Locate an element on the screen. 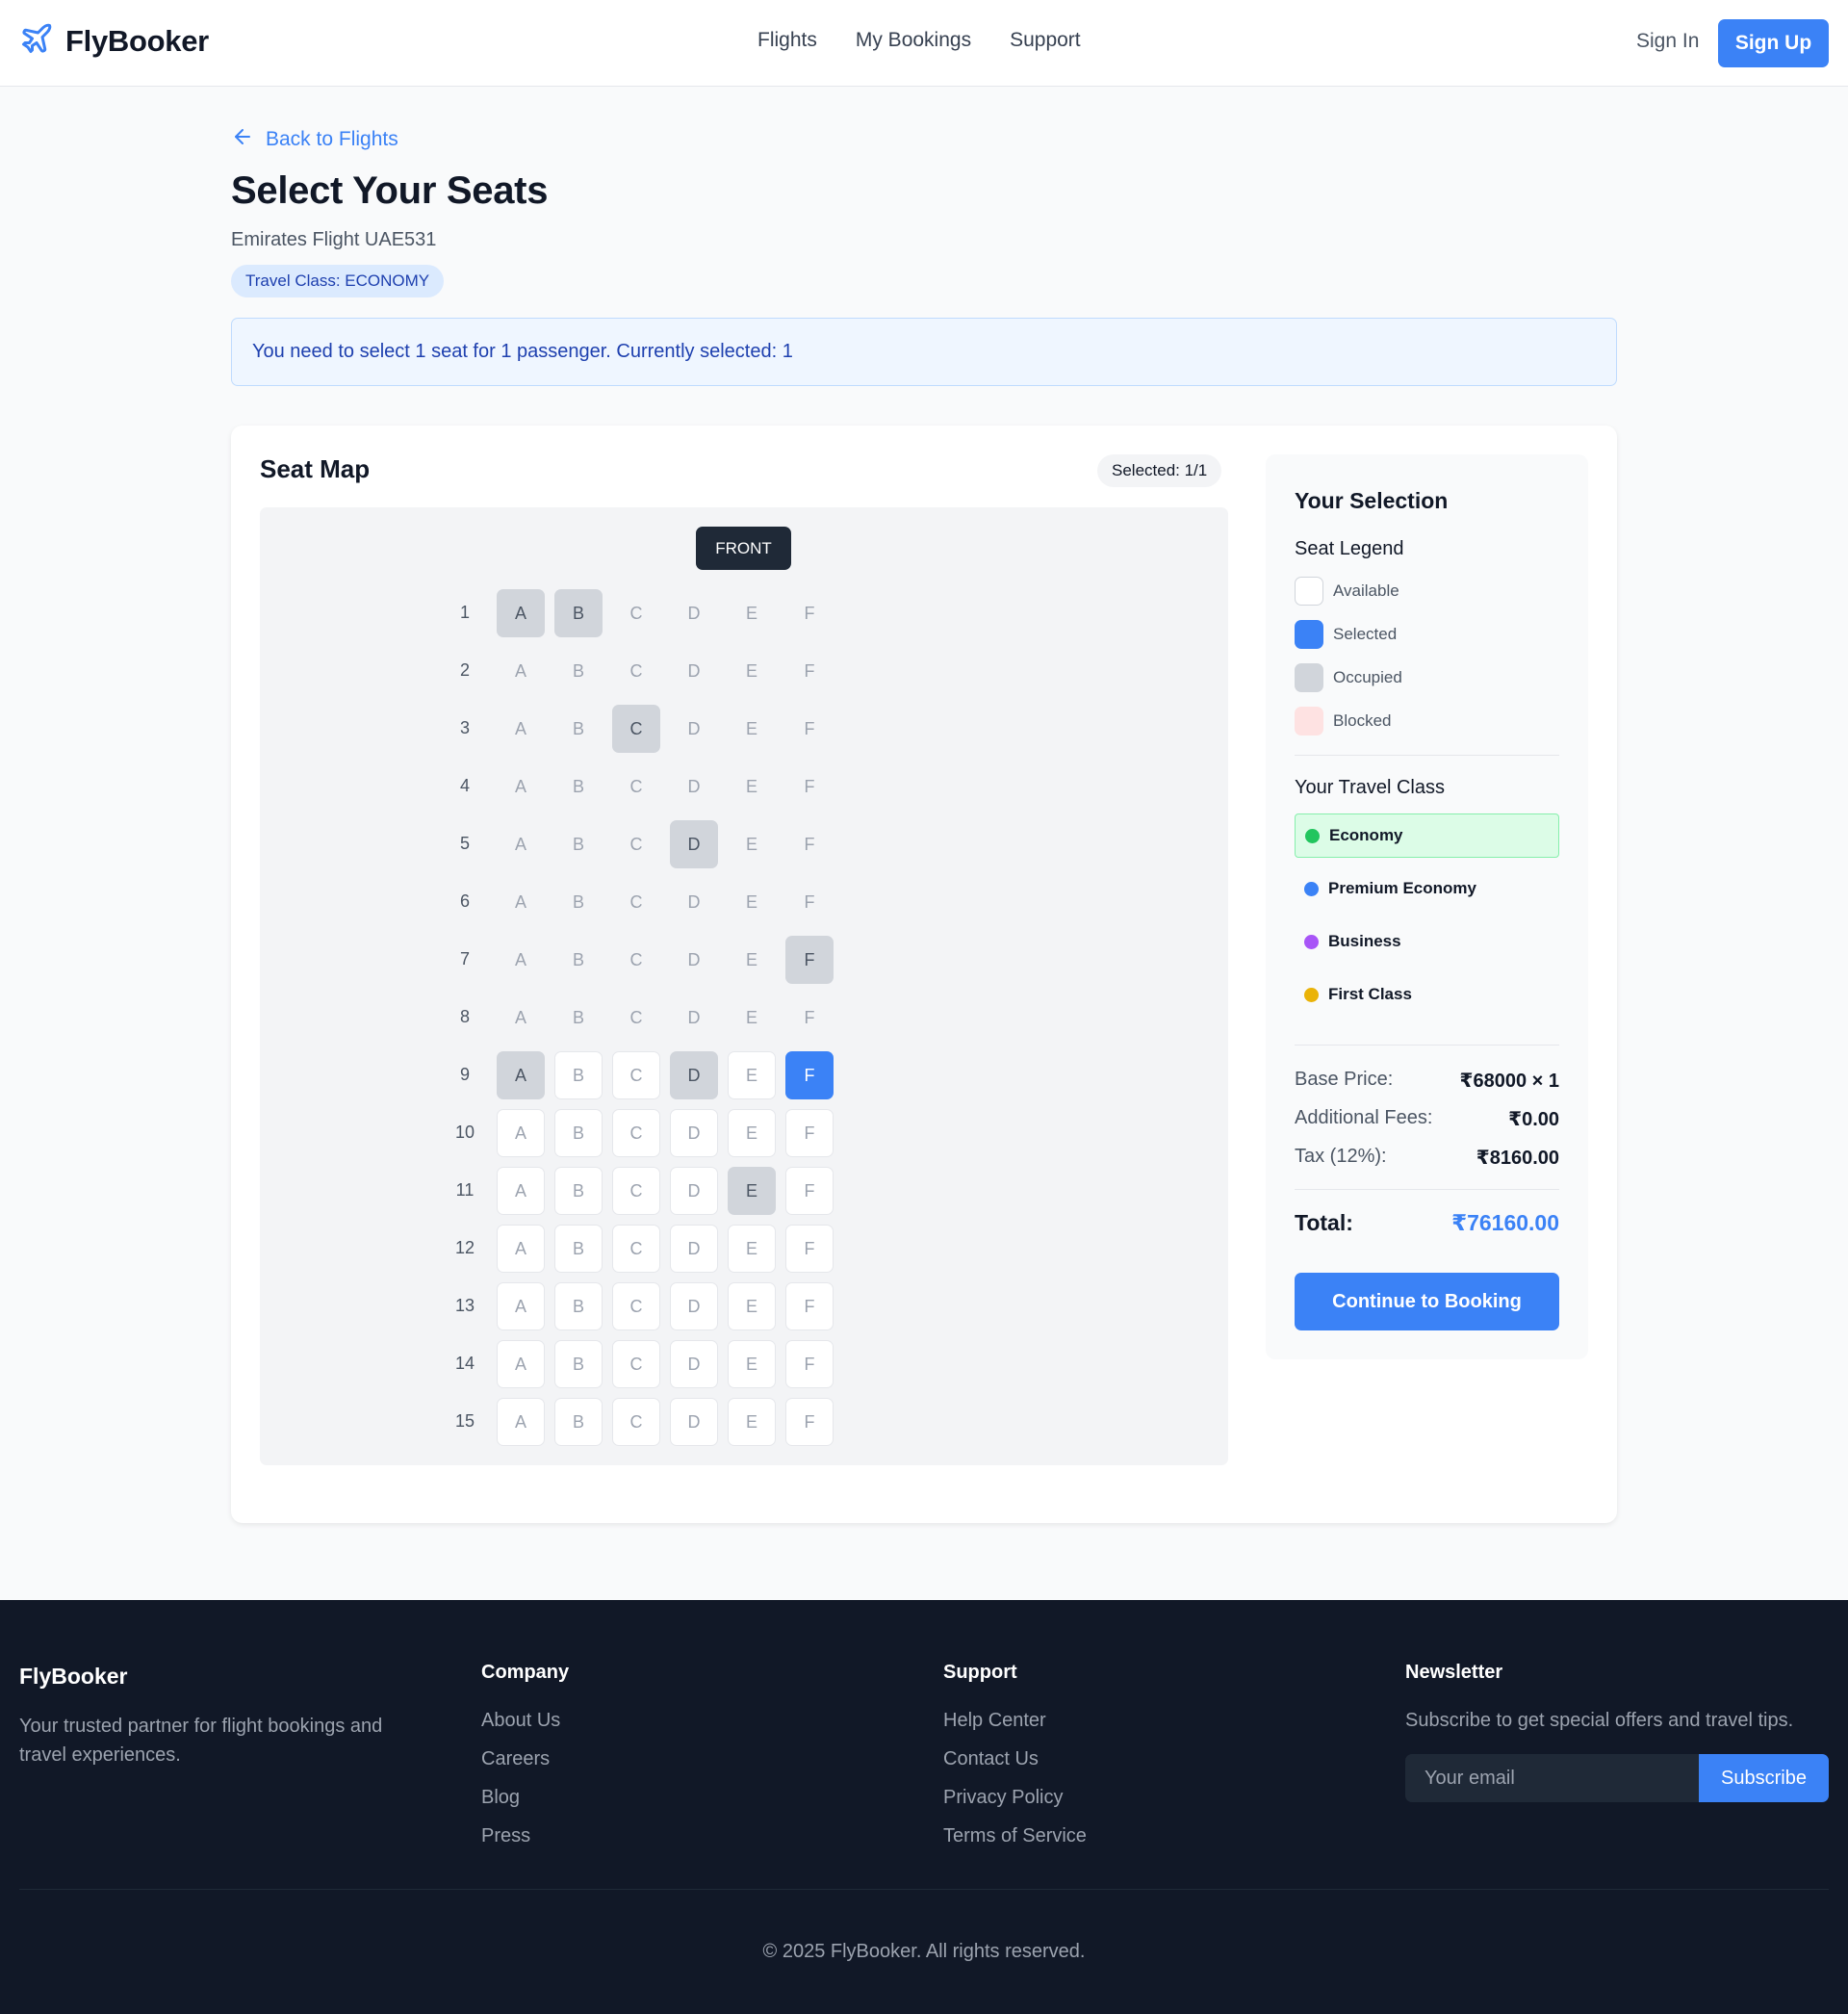 This screenshot has width=1848, height=2014. brand-logo: FlyBooker is located at coordinates (114, 41).